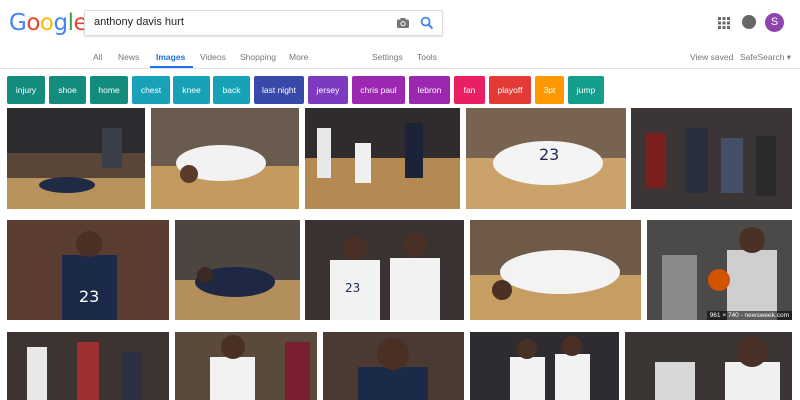  I want to click on chip-label: chris paul, so click(378, 90).